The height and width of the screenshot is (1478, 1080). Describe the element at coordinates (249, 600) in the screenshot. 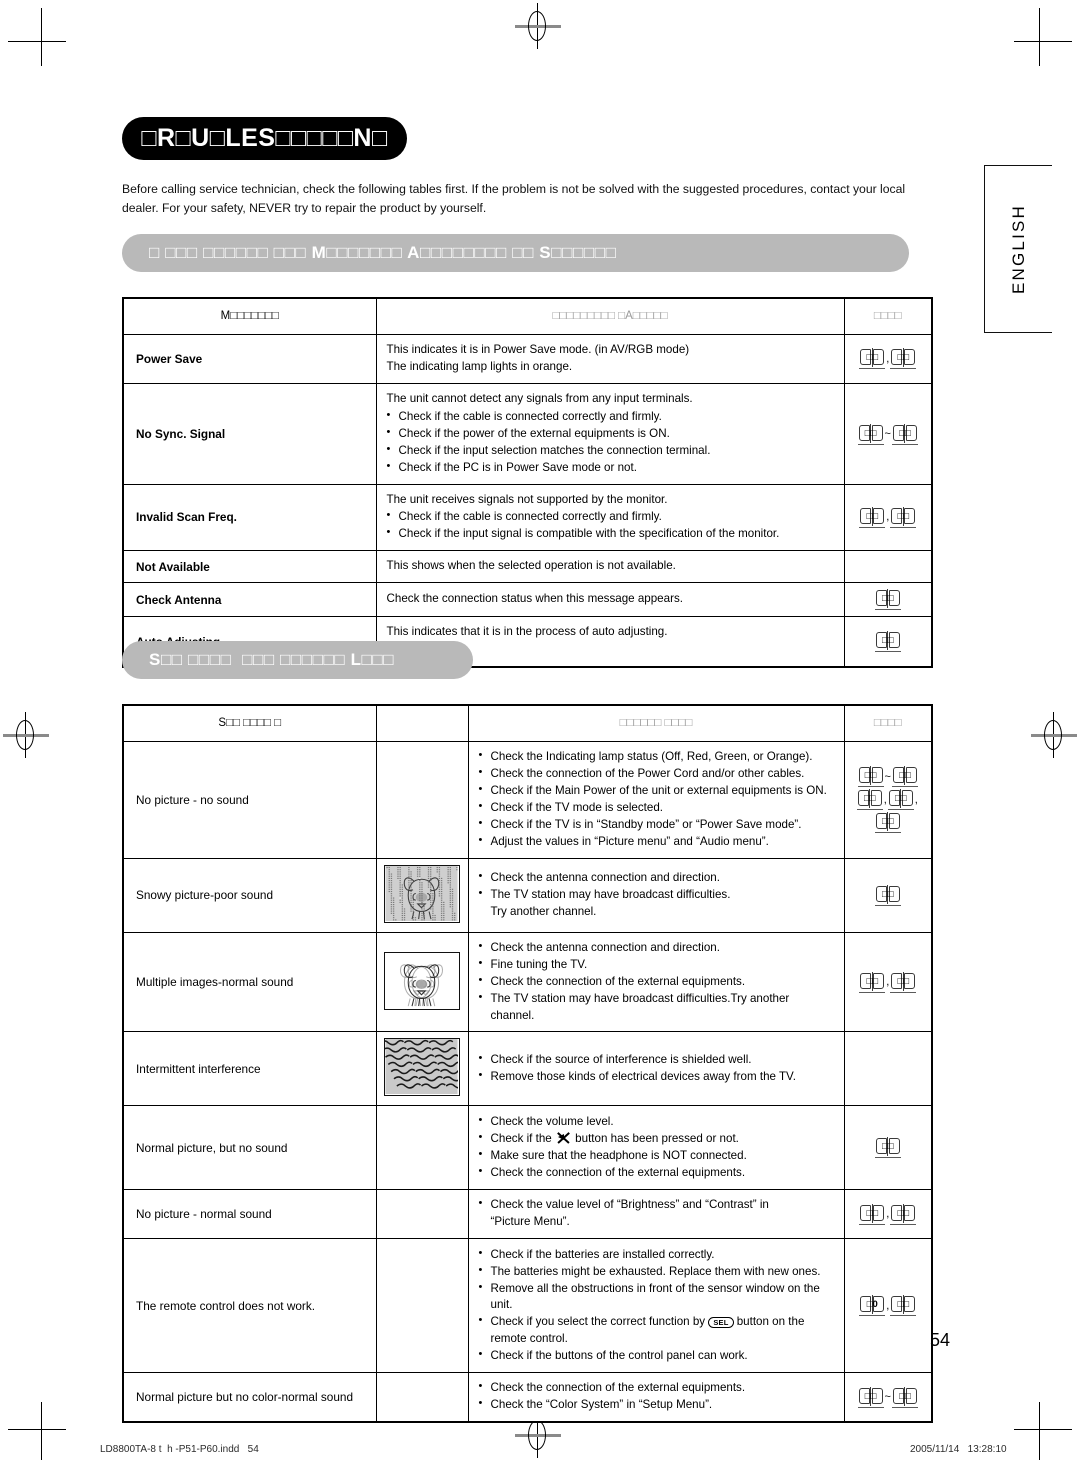

I see `message-name-cell: Check Antenna` at that location.